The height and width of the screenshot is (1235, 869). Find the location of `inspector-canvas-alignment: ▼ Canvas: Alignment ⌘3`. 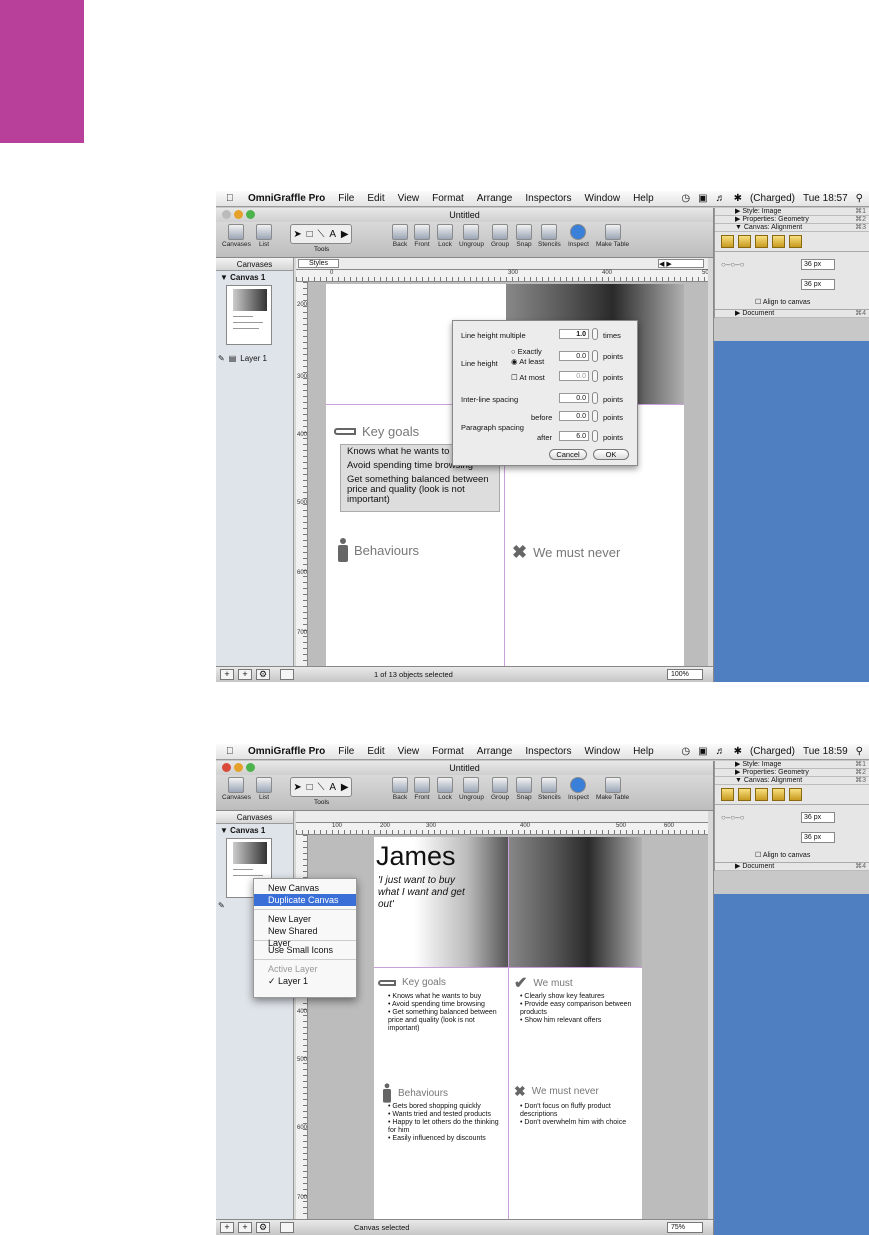

inspector-canvas-alignment: ▼ Canvas: Alignment ⌘3 is located at coordinates (792, 781).